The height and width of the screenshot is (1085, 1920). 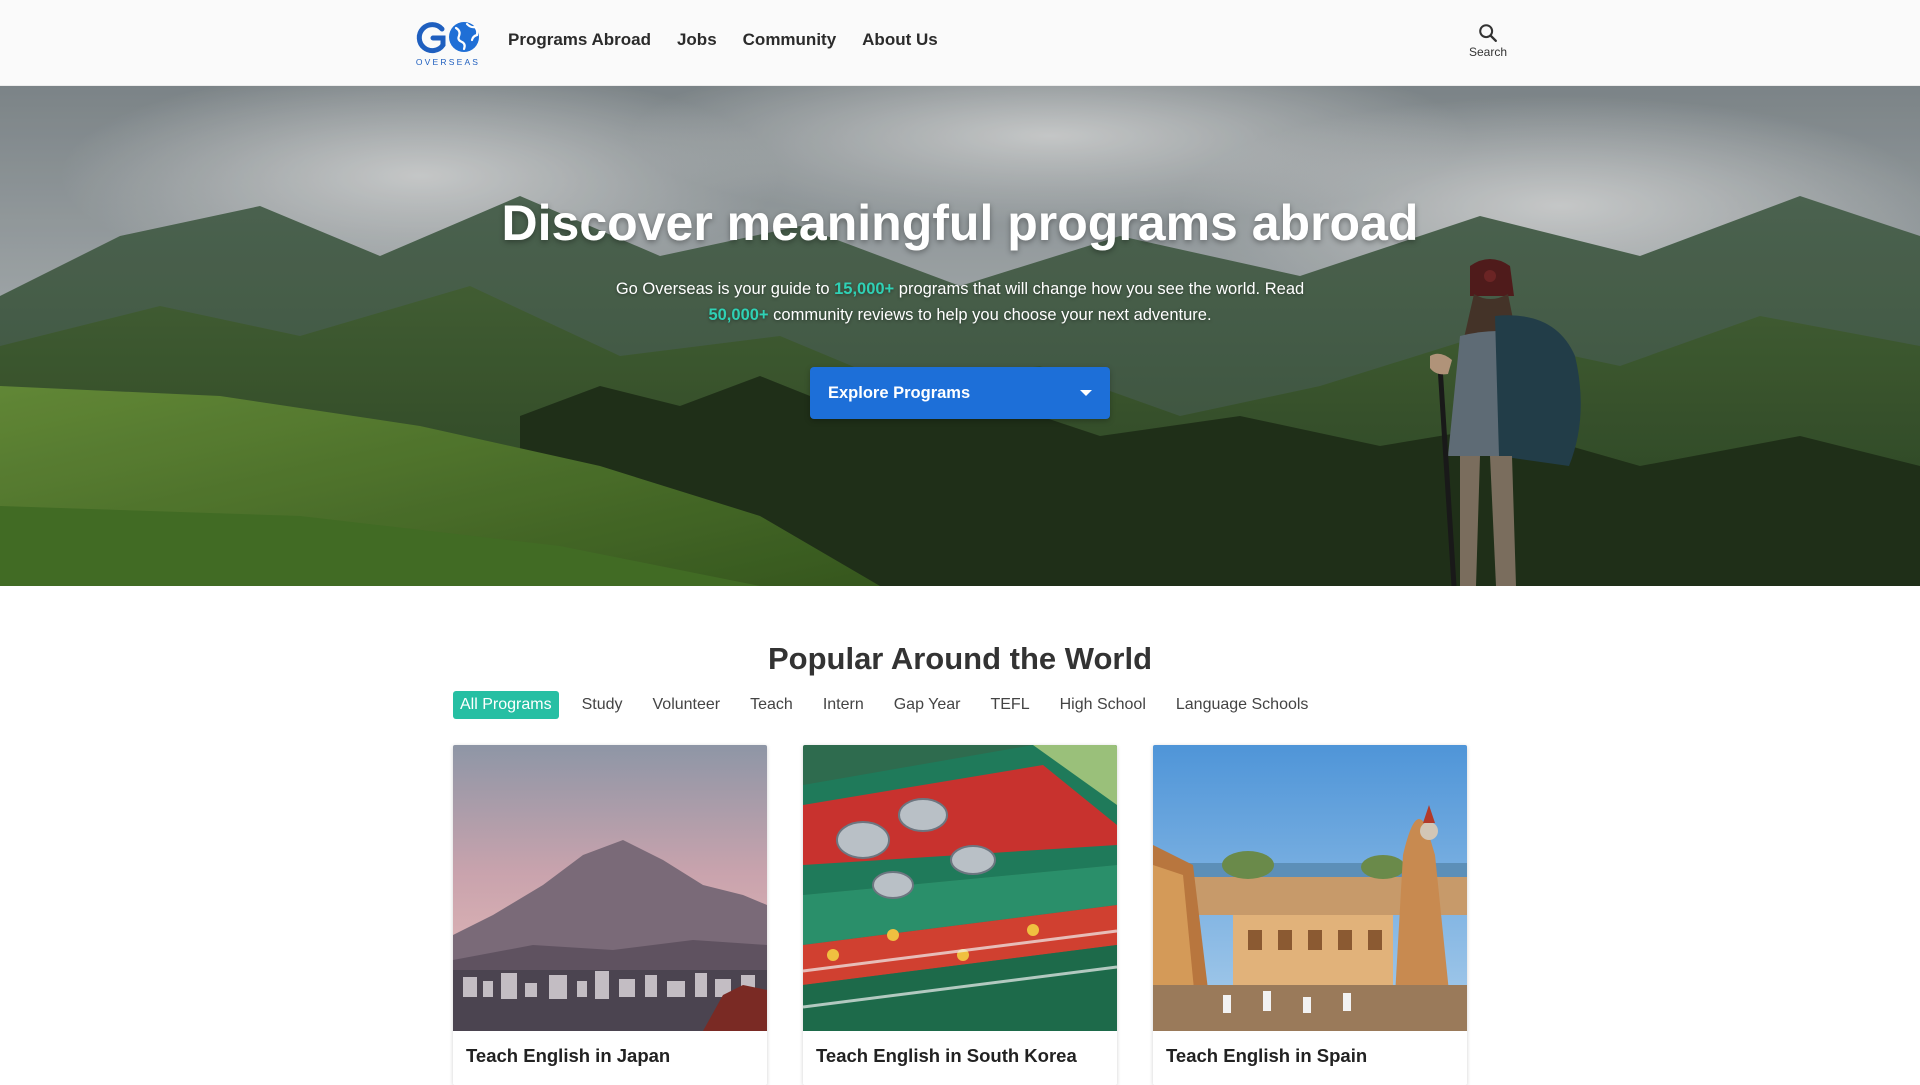 What do you see at coordinates (864, 289) in the screenshot?
I see `programs-count: 15,000+` at bounding box center [864, 289].